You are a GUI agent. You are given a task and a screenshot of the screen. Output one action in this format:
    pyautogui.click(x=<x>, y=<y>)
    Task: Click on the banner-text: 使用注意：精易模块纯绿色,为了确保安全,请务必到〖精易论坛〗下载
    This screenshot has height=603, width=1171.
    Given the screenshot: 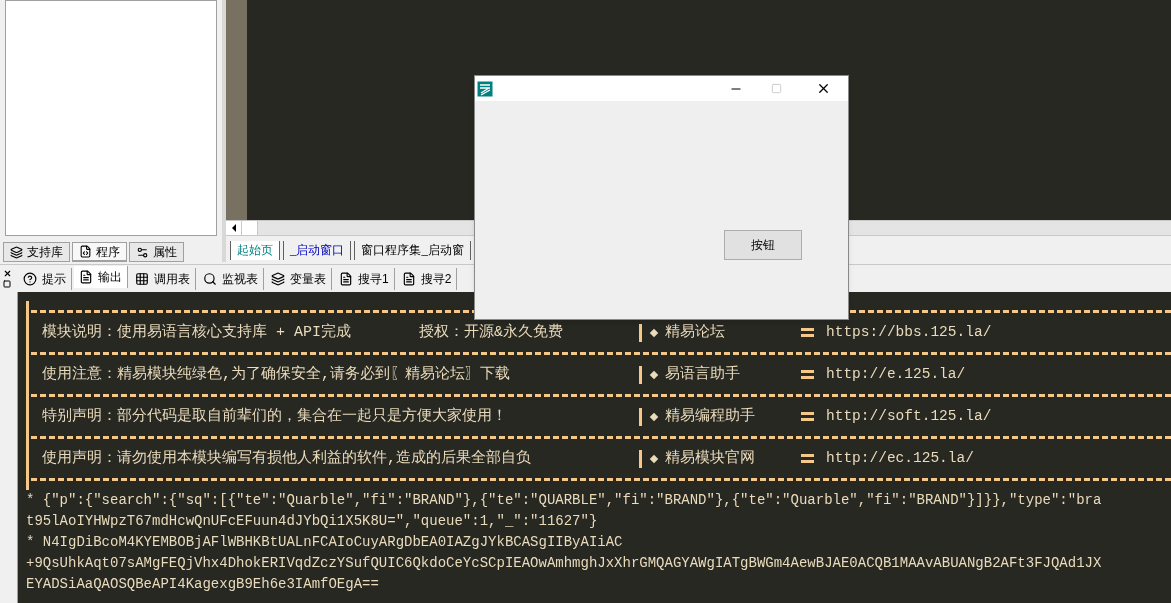 What is the action you would take?
    pyautogui.click(x=276, y=374)
    